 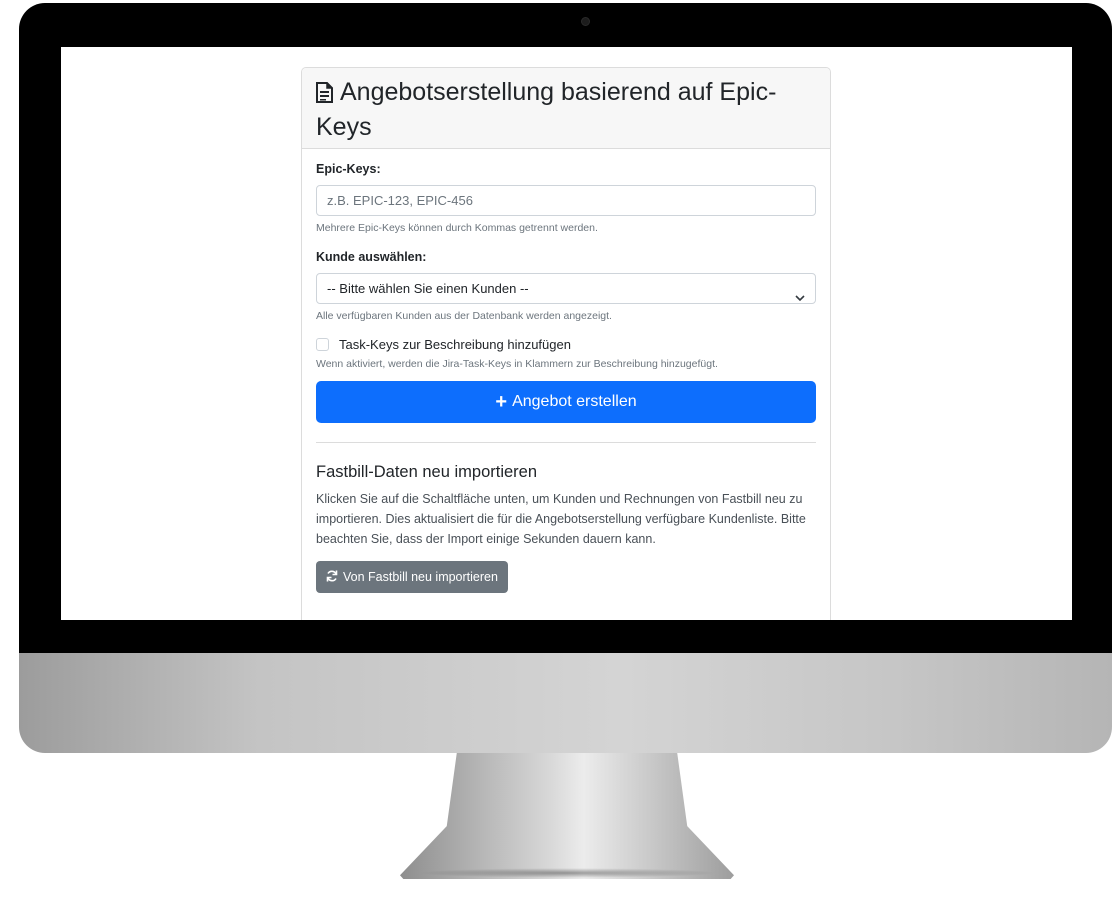 What do you see at coordinates (348, 169) in the screenshot?
I see `epic-keys-label: Epic-Keys:` at bounding box center [348, 169].